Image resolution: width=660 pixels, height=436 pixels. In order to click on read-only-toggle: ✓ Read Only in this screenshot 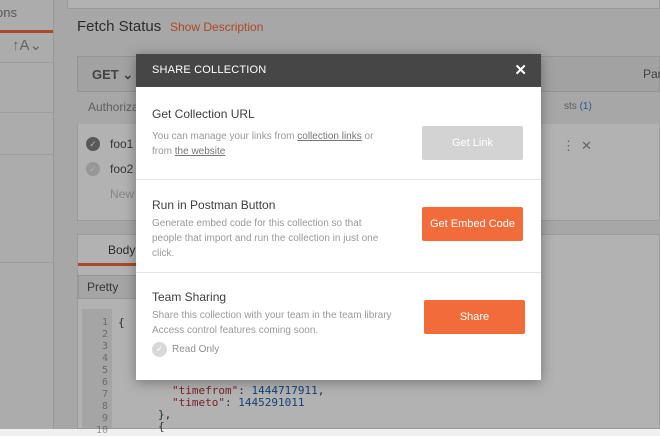, I will do `click(185, 349)`.